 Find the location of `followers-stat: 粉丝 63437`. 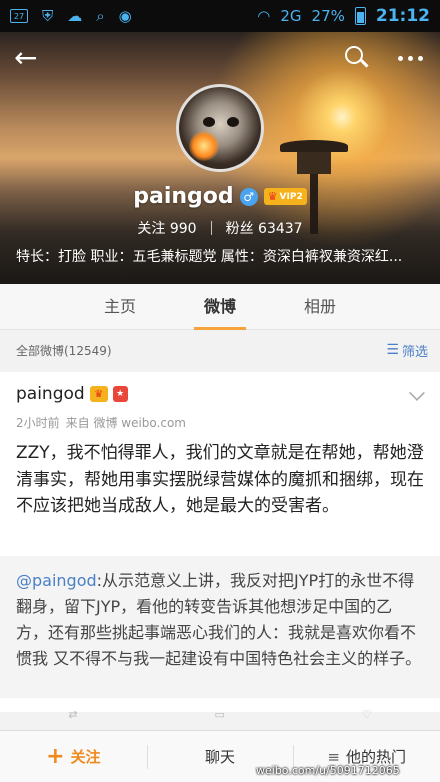

followers-stat: 粉丝 63437 is located at coordinates (264, 228).